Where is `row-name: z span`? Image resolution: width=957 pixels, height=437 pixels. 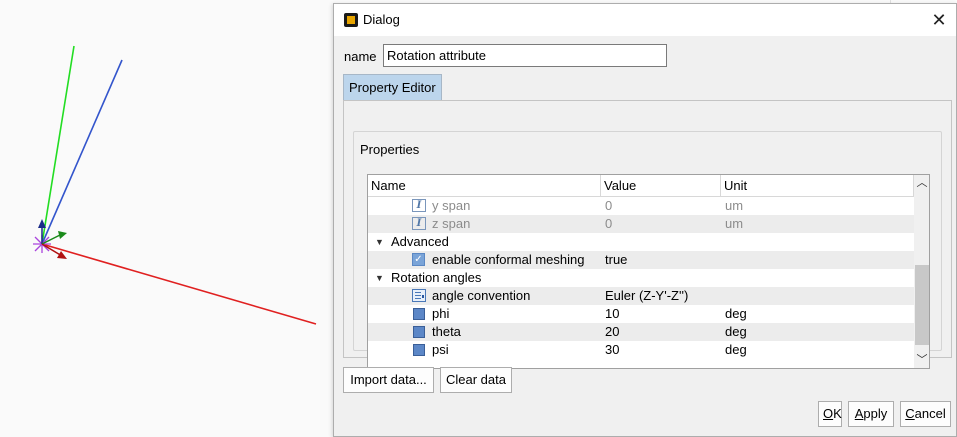
row-name: z span is located at coordinates (451, 223).